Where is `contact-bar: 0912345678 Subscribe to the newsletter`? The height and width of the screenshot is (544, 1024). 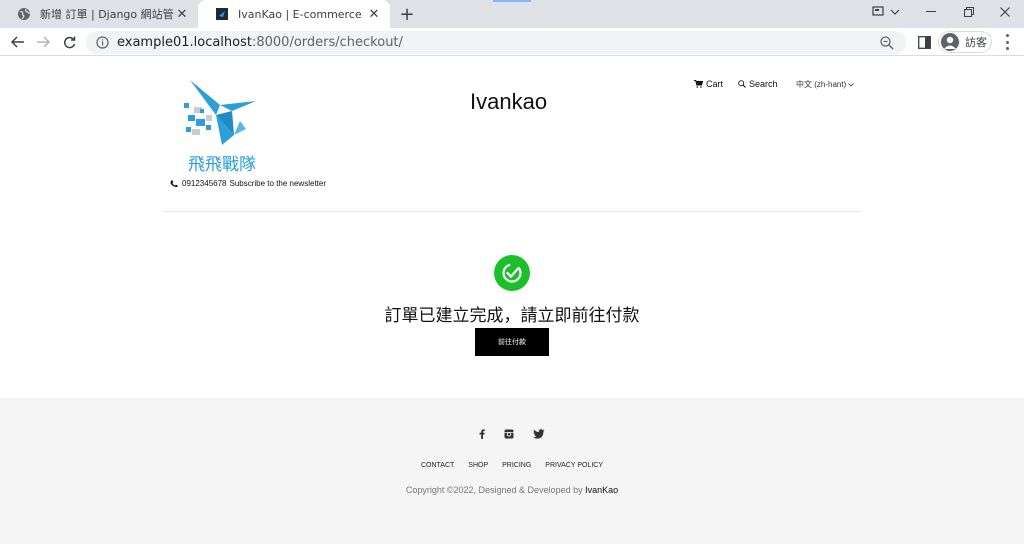 contact-bar: 0912345678 Subscribe to the newsletter is located at coordinates (248, 183).